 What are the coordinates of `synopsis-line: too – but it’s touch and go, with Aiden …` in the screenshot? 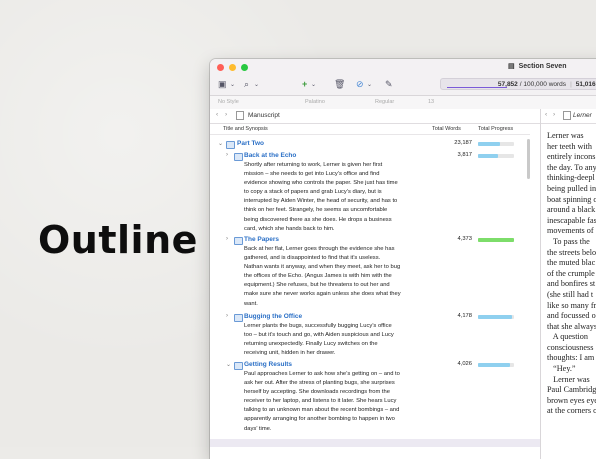 It's located at (319, 335).